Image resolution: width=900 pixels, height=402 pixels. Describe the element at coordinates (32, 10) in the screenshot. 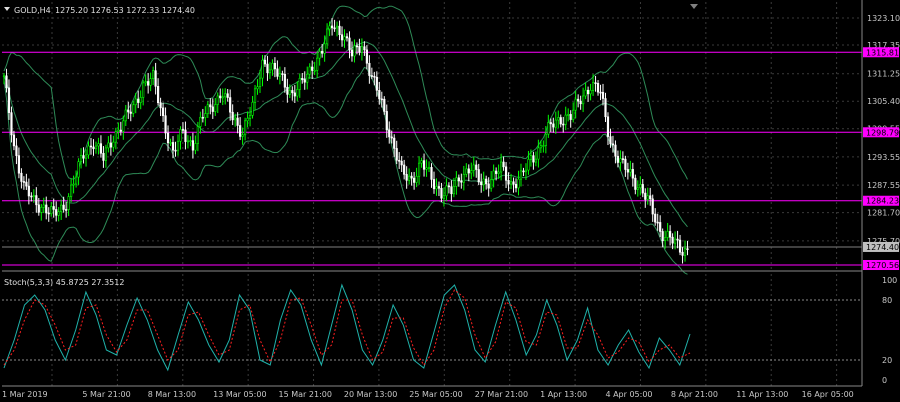

I see `symbol-label: GOLD,H4` at that location.